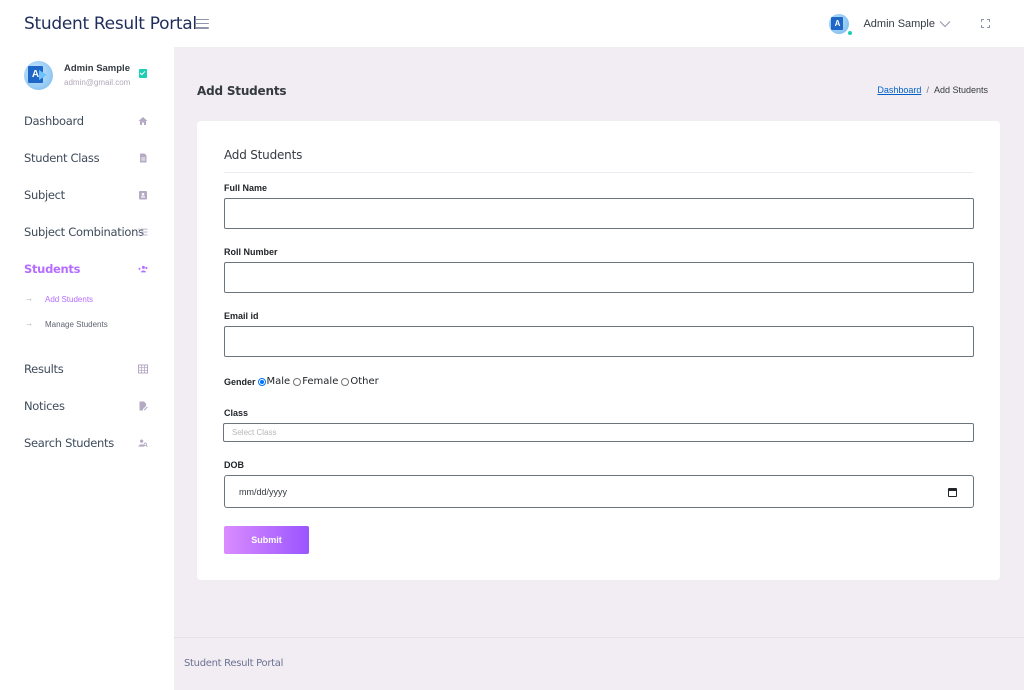  I want to click on gender-option-label: Male, so click(278, 381).